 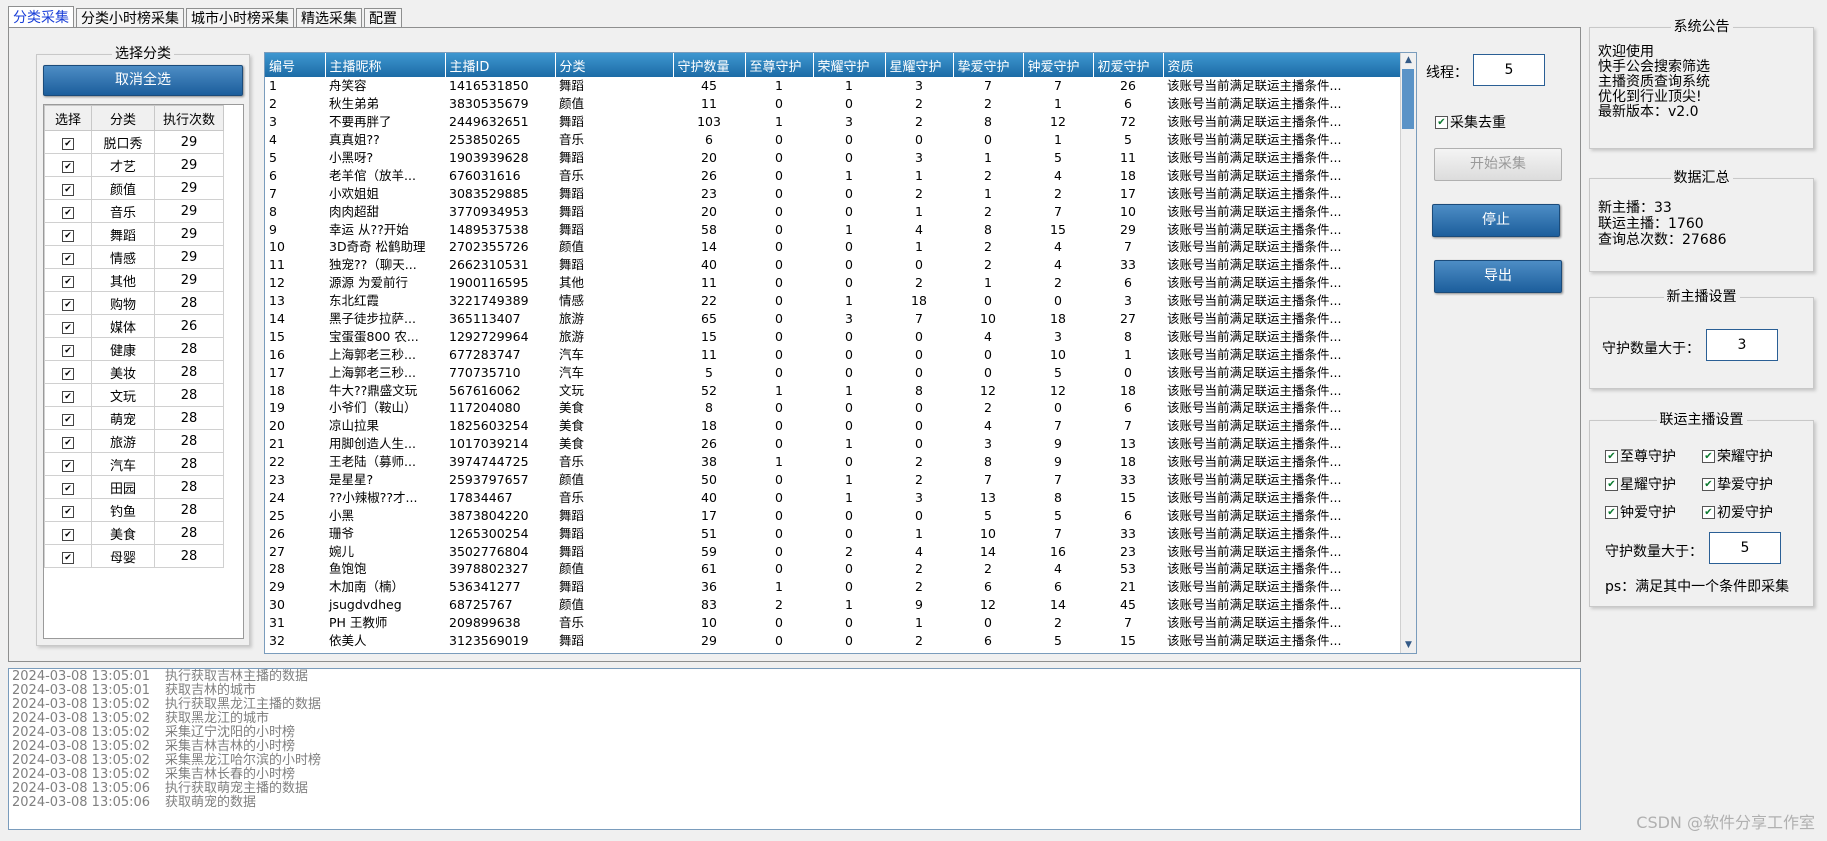 I want to click on category-row: ✔ 钓鱼 28, so click(x=134, y=510).